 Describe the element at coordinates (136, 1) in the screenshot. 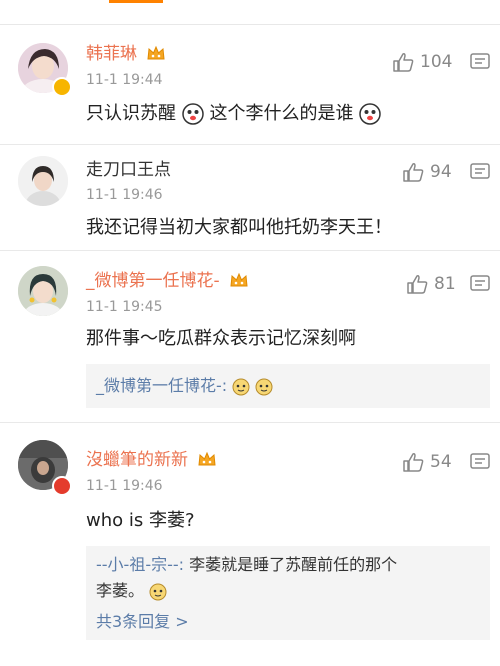

I see `active-tab-indicator` at that location.